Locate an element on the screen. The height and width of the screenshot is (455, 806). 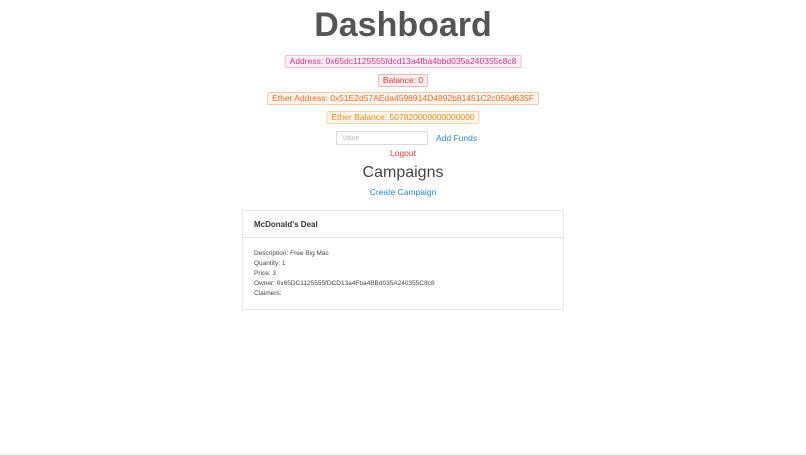
campaign-description: Description: Free Big Mac is located at coordinates (291, 253).